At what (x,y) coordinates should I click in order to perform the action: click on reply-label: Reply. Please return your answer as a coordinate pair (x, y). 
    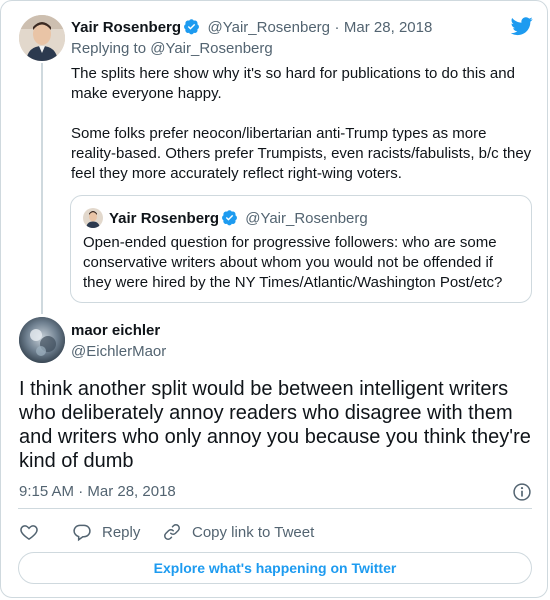
    Looking at the image, I should click on (121, 532).